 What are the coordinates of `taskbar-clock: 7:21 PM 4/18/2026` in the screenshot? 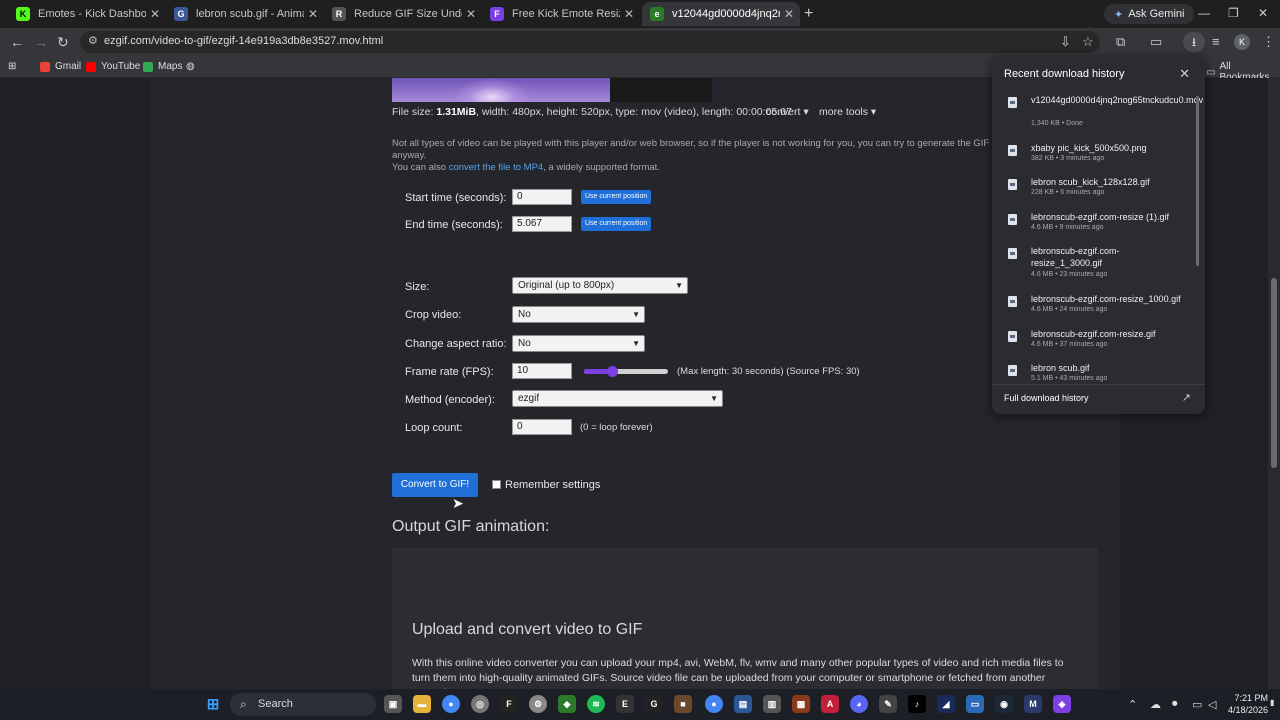 It's located at (1247, 704).